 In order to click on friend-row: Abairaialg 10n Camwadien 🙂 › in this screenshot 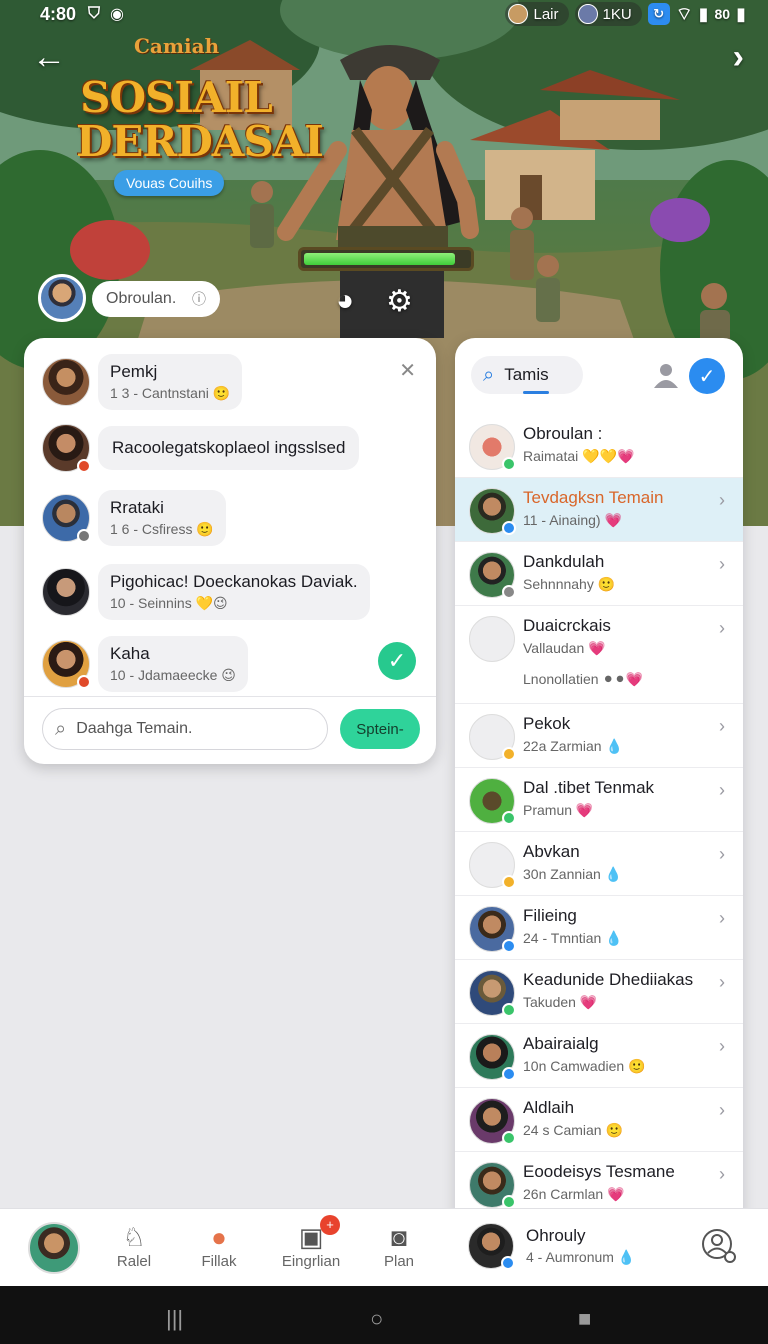, I will do `click(599, 1056)`.